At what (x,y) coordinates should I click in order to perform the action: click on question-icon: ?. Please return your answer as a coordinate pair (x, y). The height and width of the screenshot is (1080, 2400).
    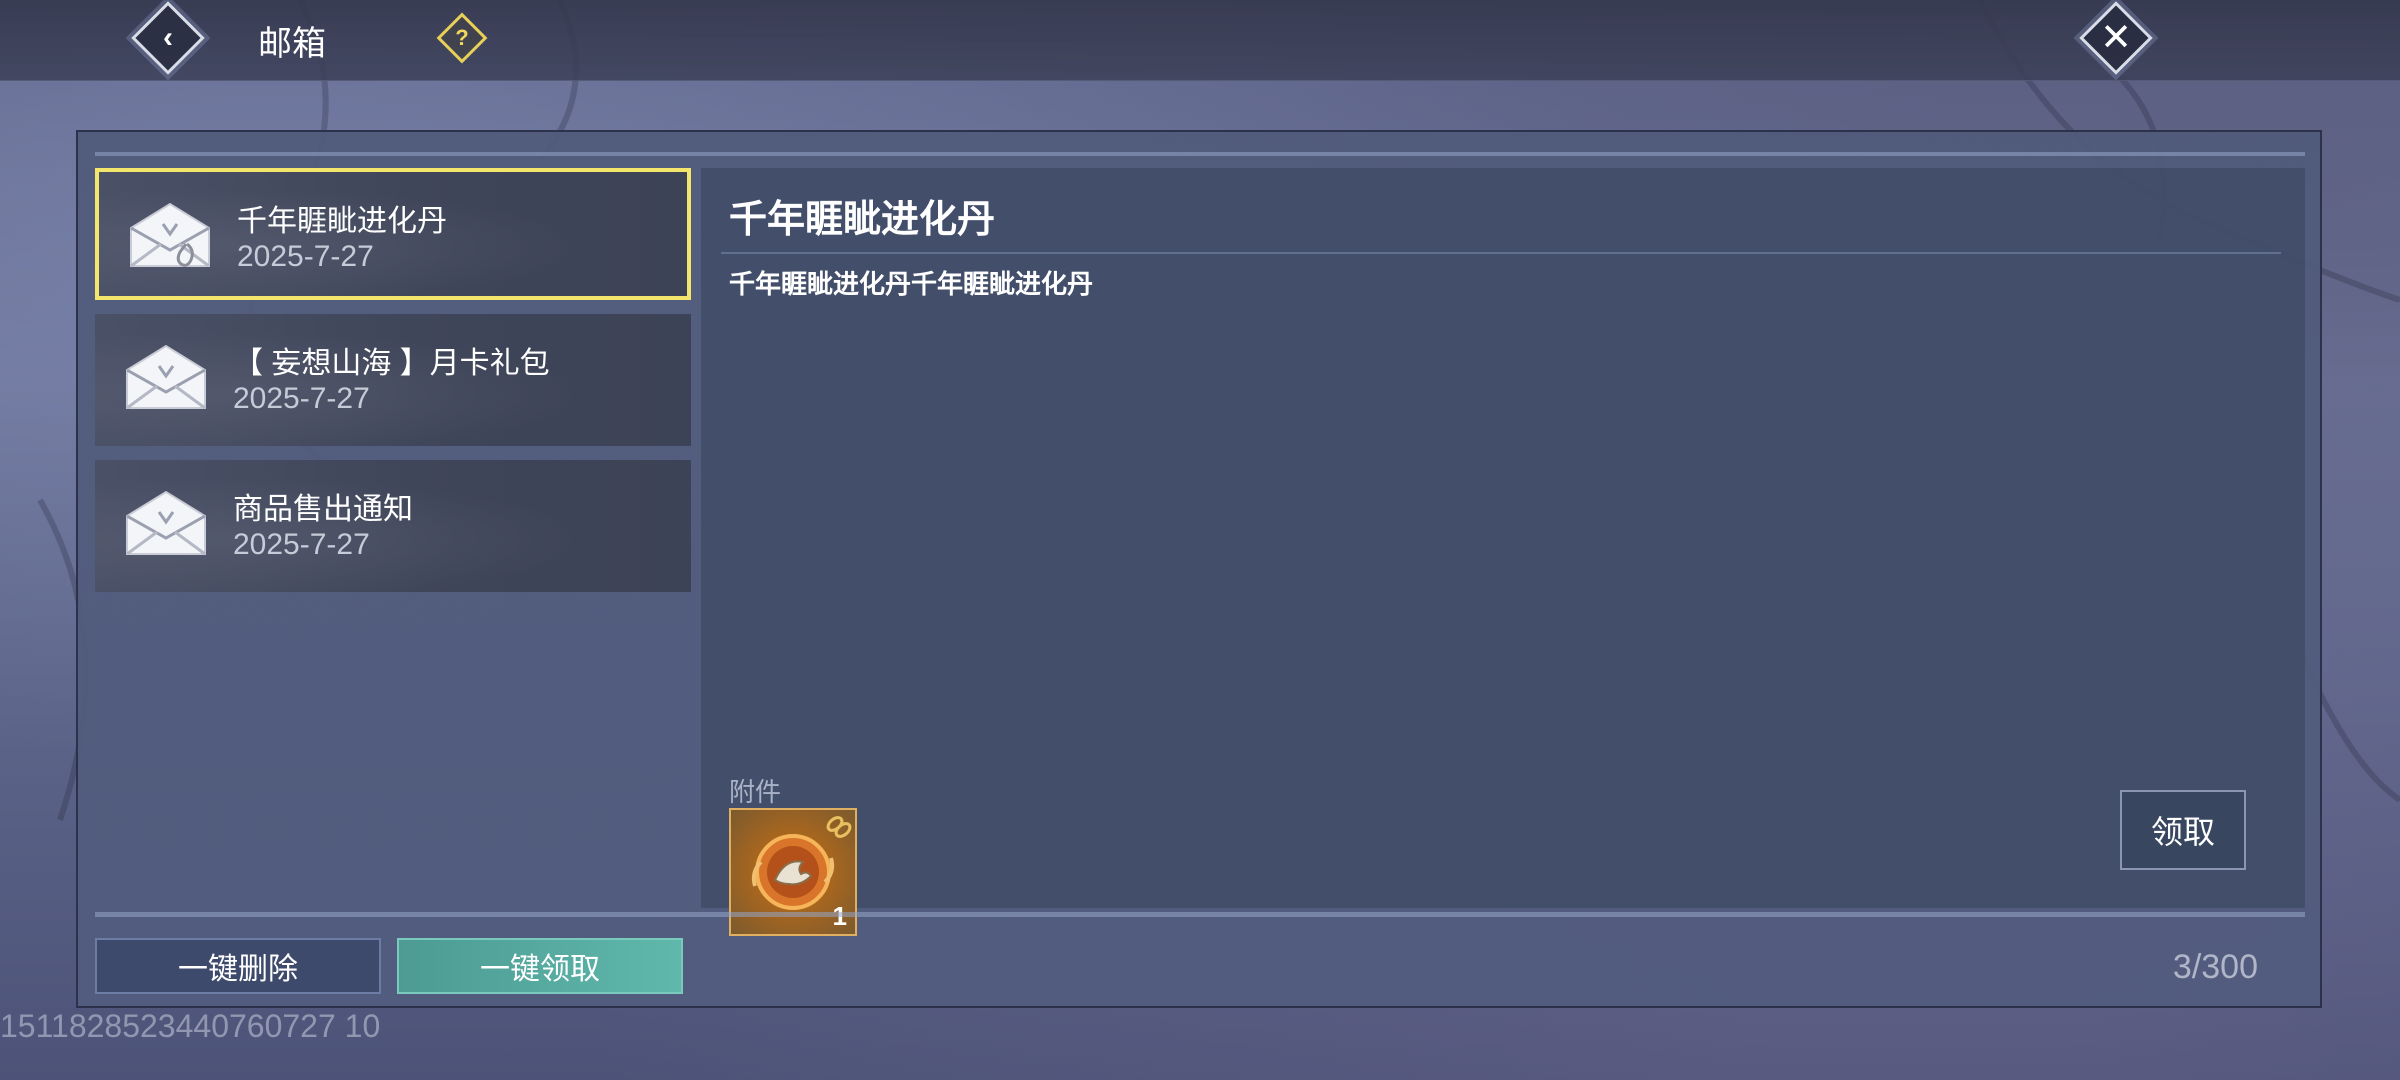
    Looking at the image, I should click on (462, 37).